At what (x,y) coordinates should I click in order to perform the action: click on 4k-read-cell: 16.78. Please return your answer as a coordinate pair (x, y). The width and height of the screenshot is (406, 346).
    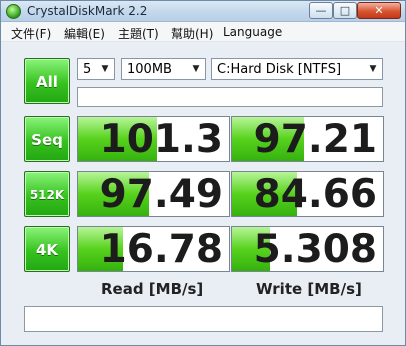
    Looking at the image, I should click on (153, 249).